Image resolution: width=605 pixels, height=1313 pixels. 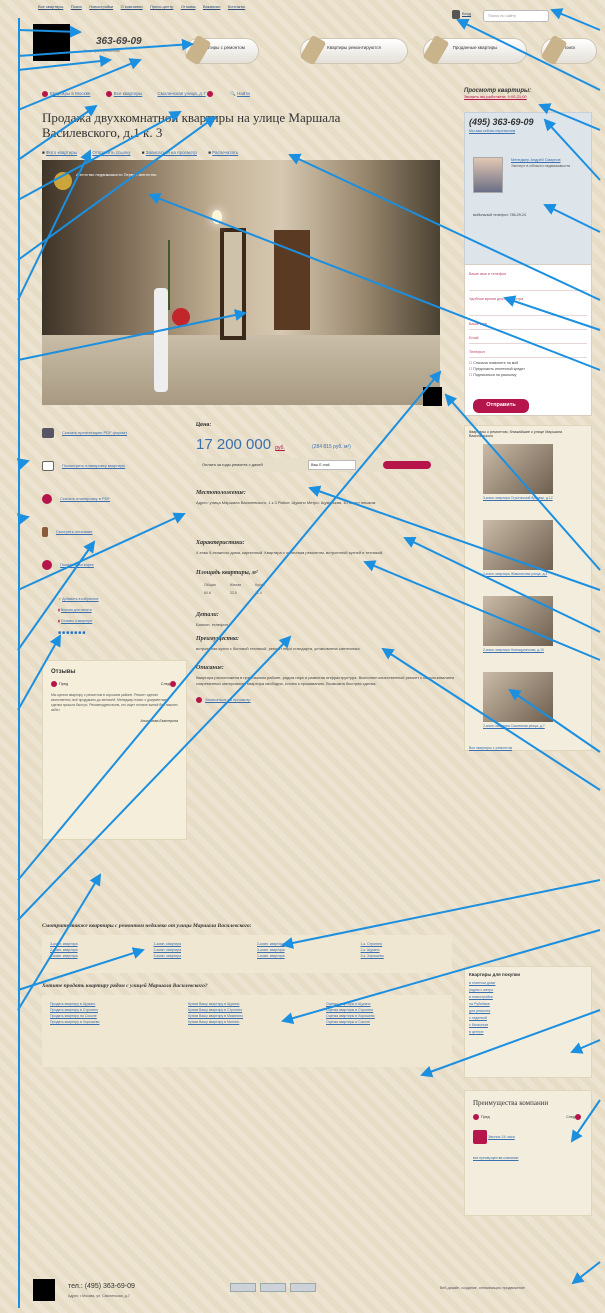 What do you see at coordinates (215, 1016) in the screenshot?
I see `sell-link: Купим Вашу квартиру в Мякинино` at bounding box center [215, 1016].